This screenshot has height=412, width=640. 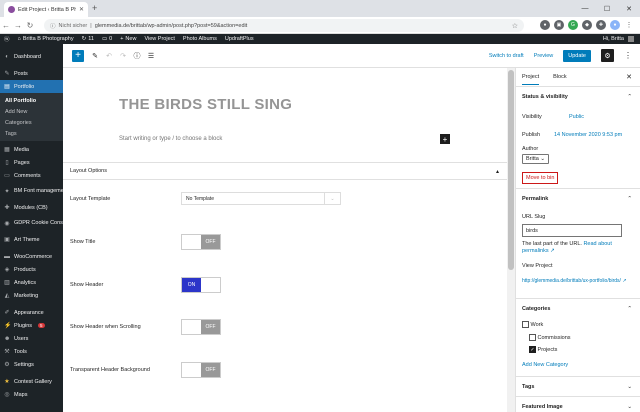 I want to click on submenu-categories: Categories, so click(x=31, y=122).